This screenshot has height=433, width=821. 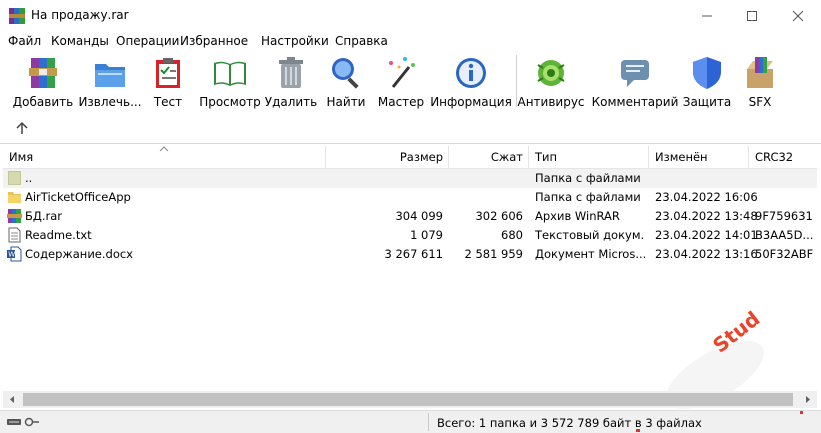 What do you see at coordinates (78, 197) in the screenshot?
I see `file-name: AirTicketOfficeApp` at bounding box center [78, 197].